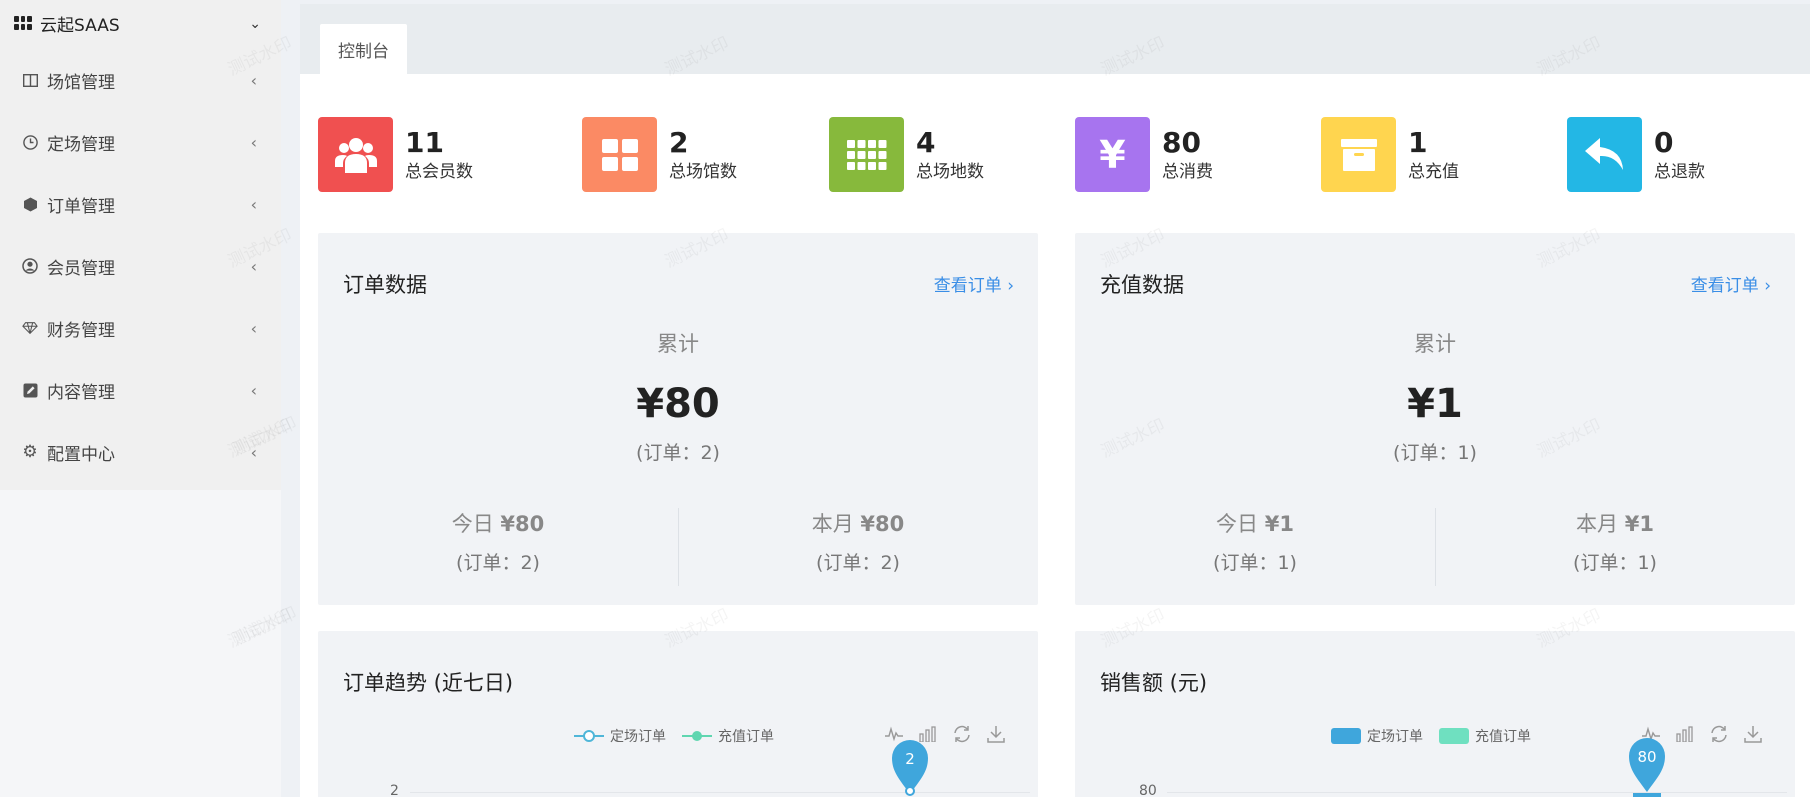  What do you see at coordinates (363, 49) in the screenshot?
I see `tab-dashboard: 控制台` at bounding box center [363, 49].